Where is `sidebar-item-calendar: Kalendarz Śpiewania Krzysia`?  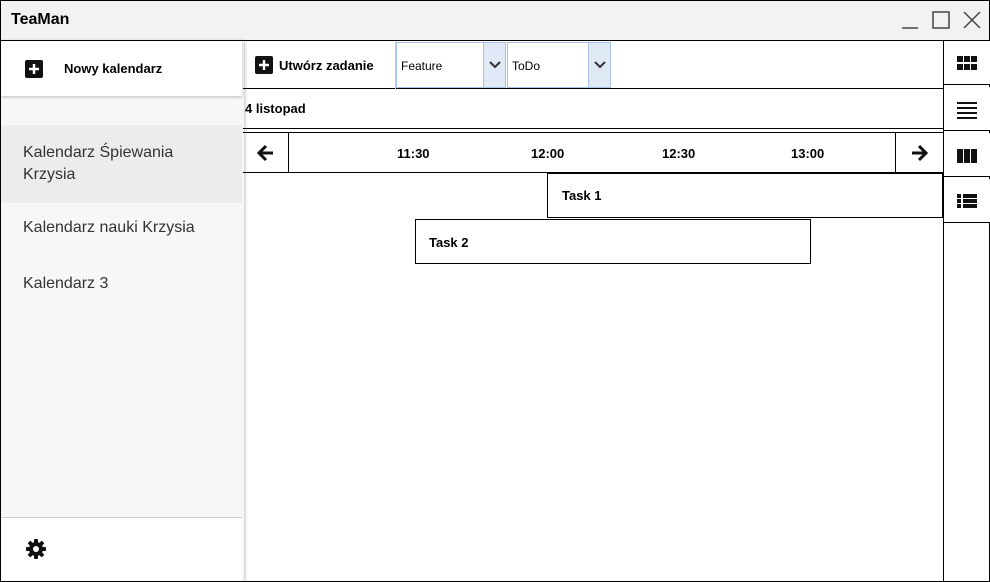 sidebar-item-calendar: Kalendarz Śpiewania Krzysia is located at coordinates (121, 164).